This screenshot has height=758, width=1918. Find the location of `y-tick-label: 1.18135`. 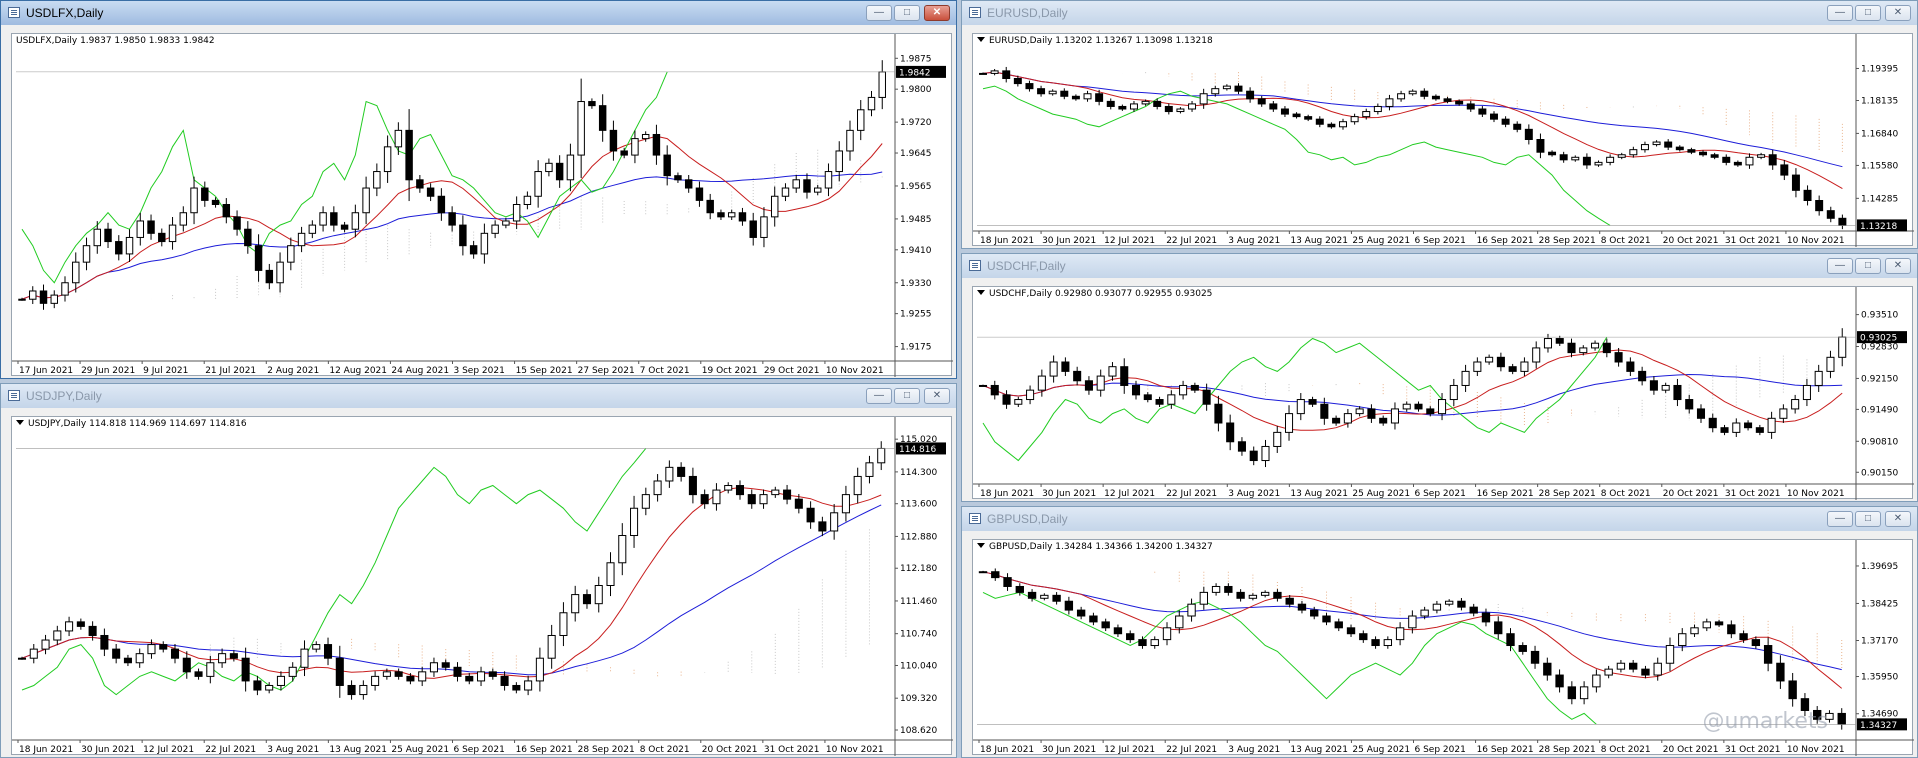

y-tick-label: 1.18135 is located at coordinates (1879, 101).